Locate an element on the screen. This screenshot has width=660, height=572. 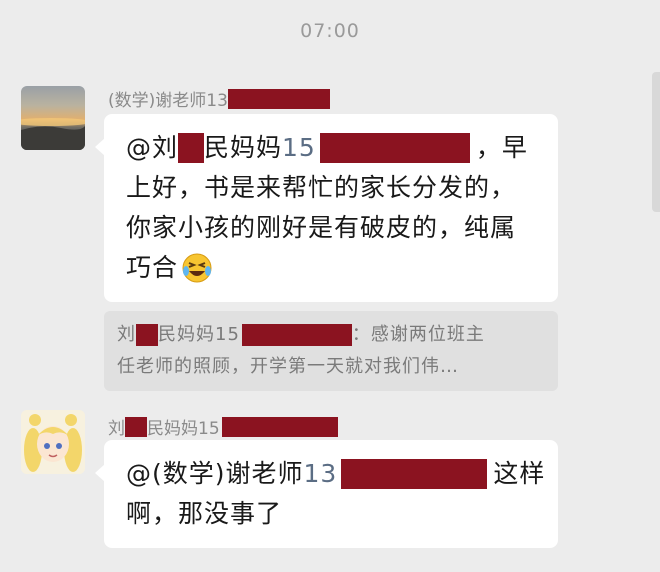
sender-label-b: 民妈妈15 is located at coordinates (183, 429).